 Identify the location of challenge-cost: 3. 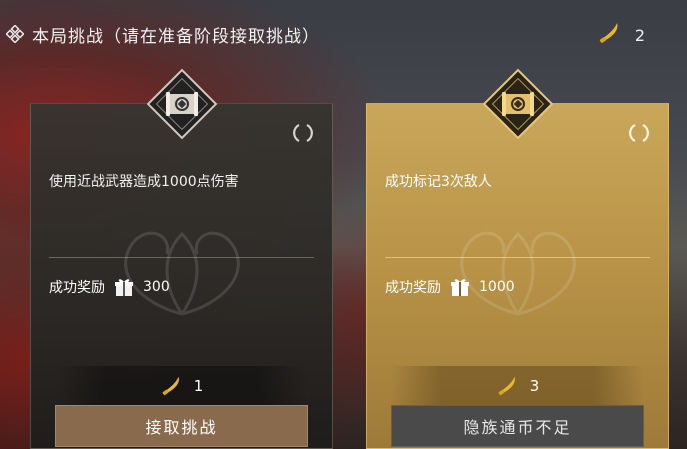
(517, 386).